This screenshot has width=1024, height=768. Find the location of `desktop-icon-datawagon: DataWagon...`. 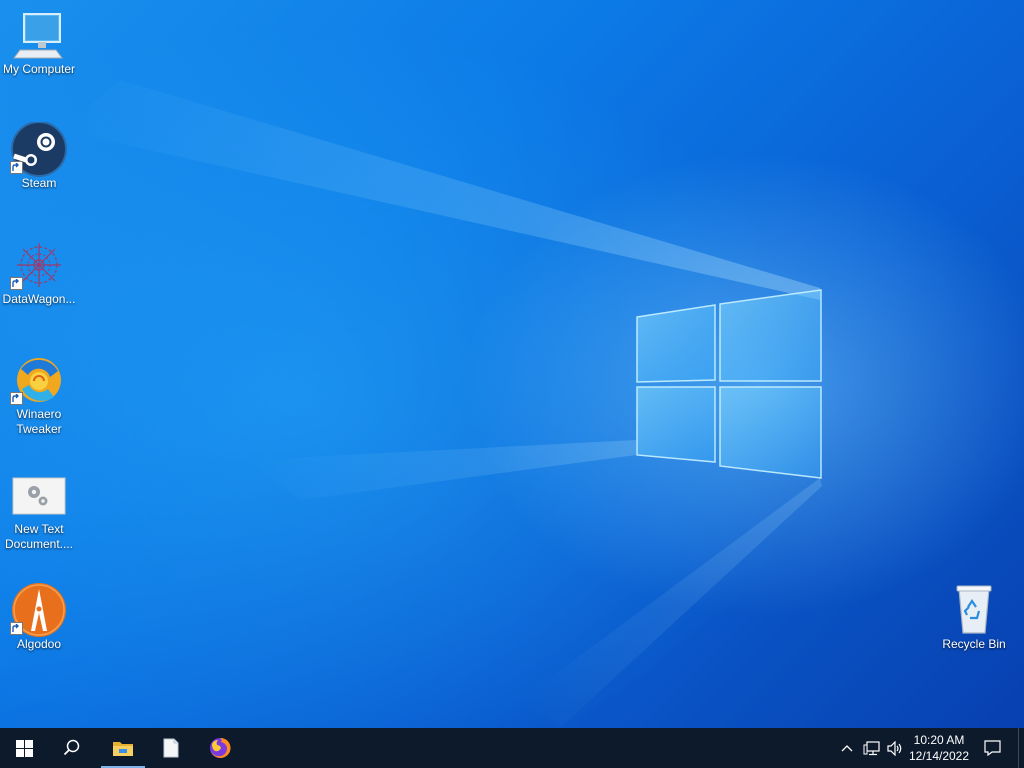

desktop-icon-datawagon: DataWagon... is located at coordinates (39, 273).